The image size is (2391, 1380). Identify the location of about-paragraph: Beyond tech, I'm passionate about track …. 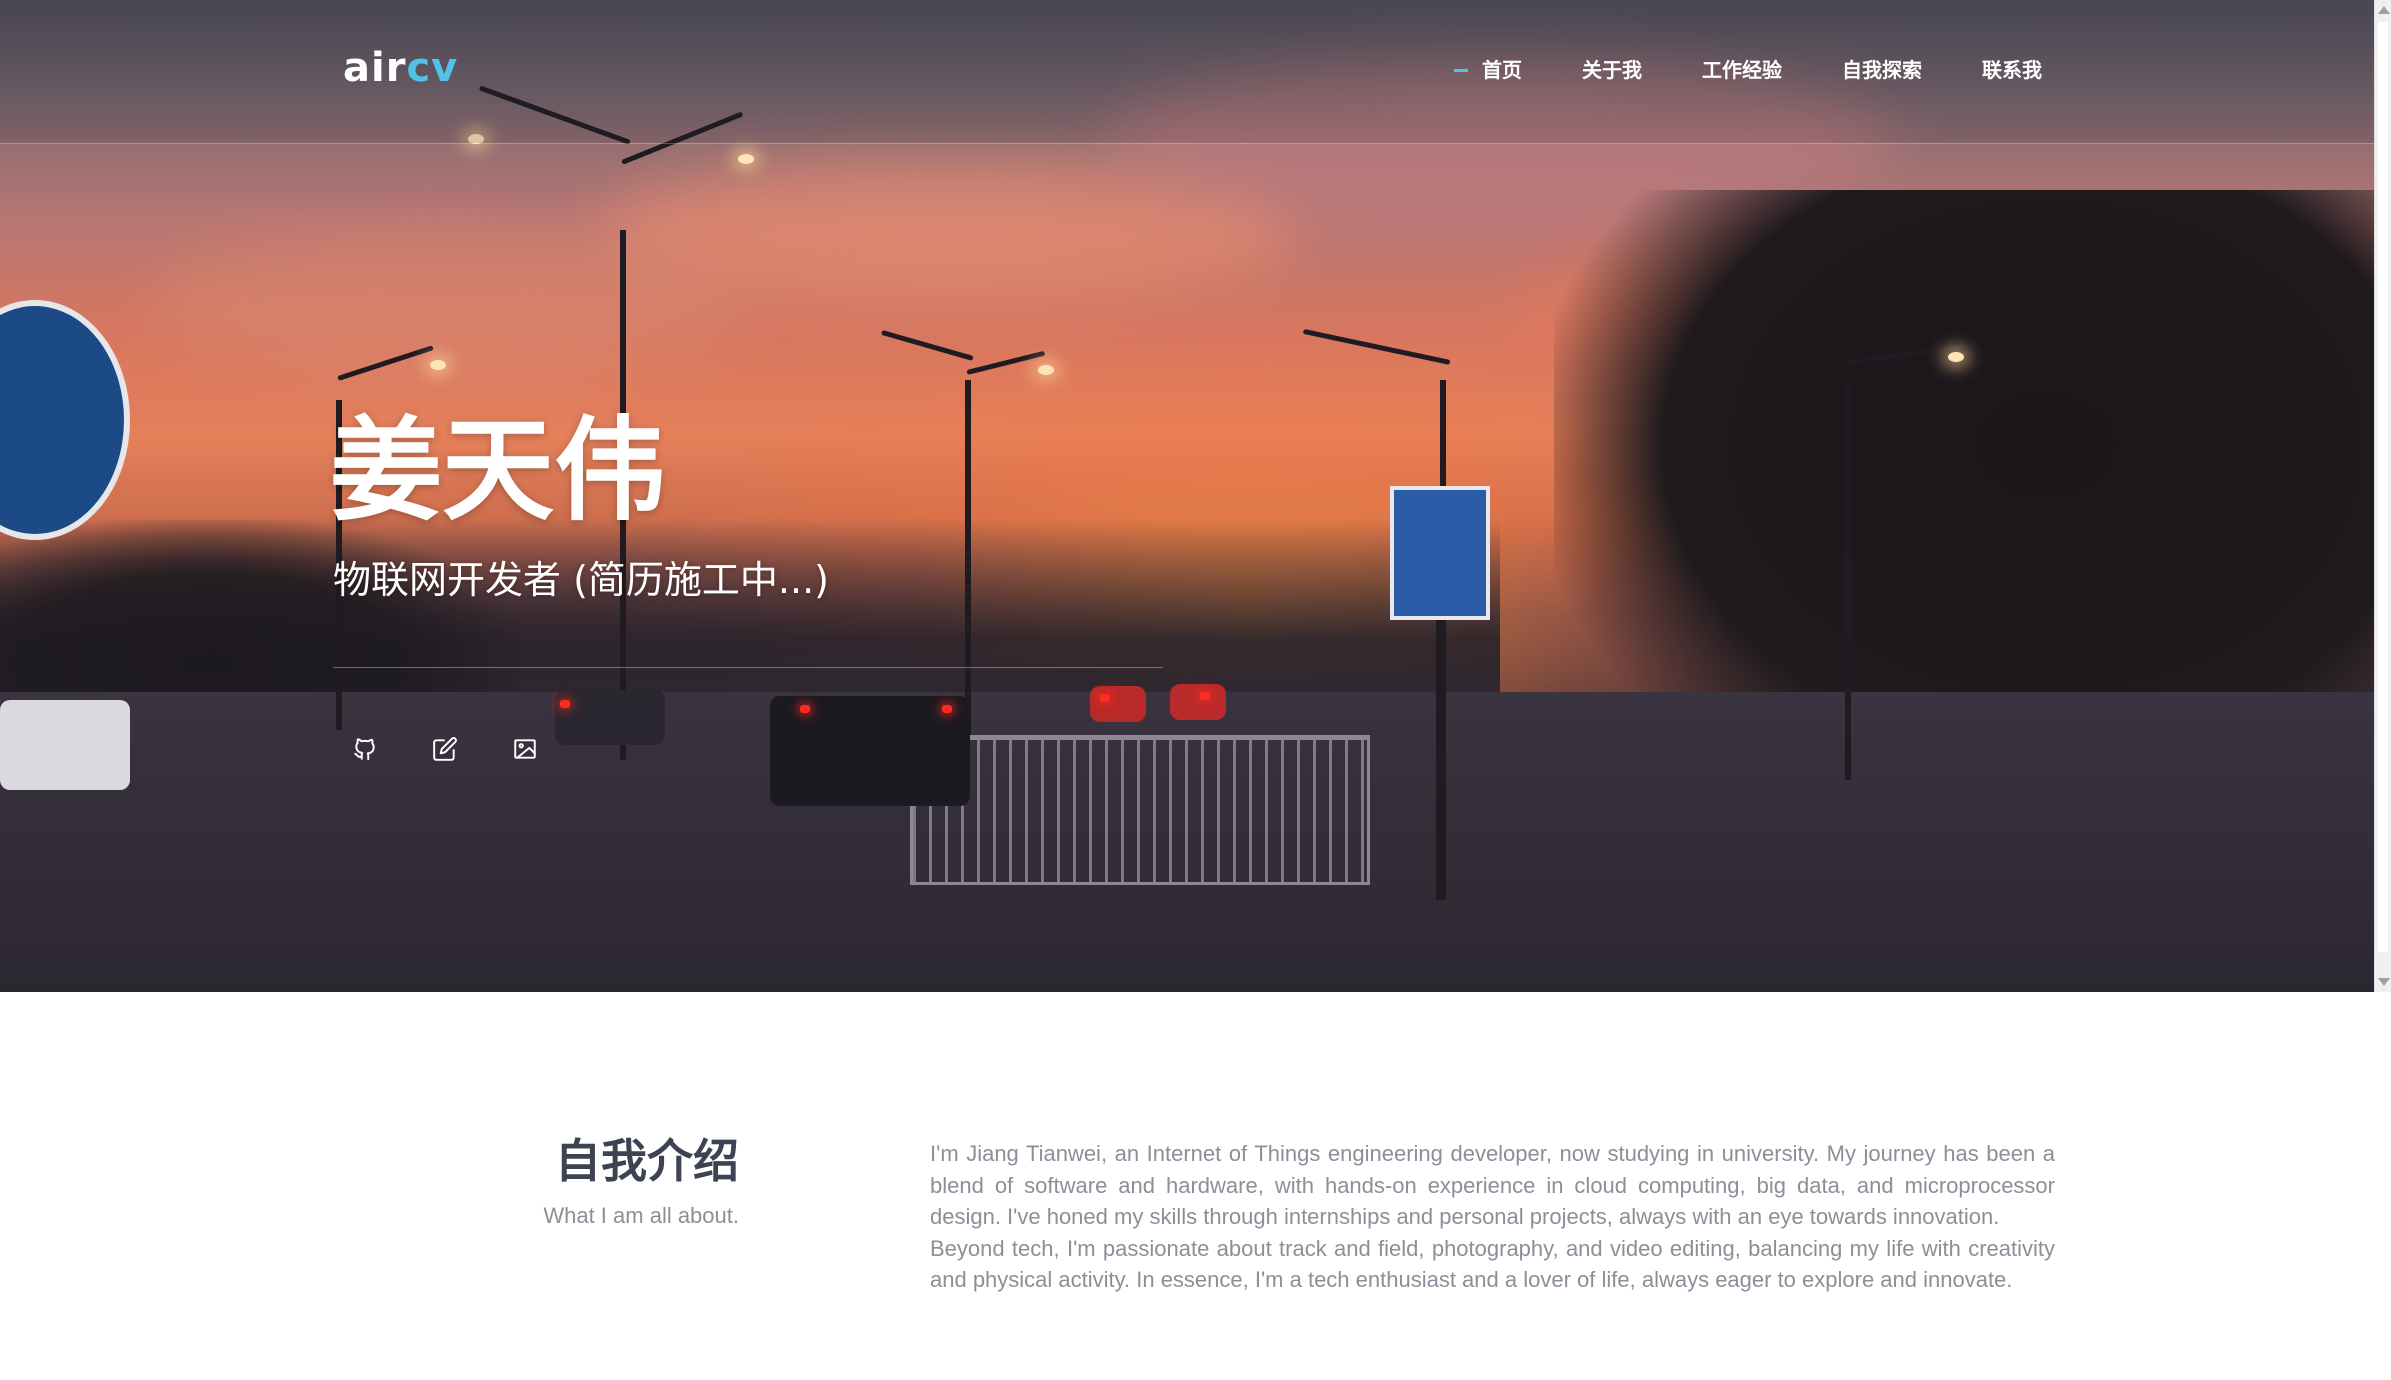
(1492, 1264).